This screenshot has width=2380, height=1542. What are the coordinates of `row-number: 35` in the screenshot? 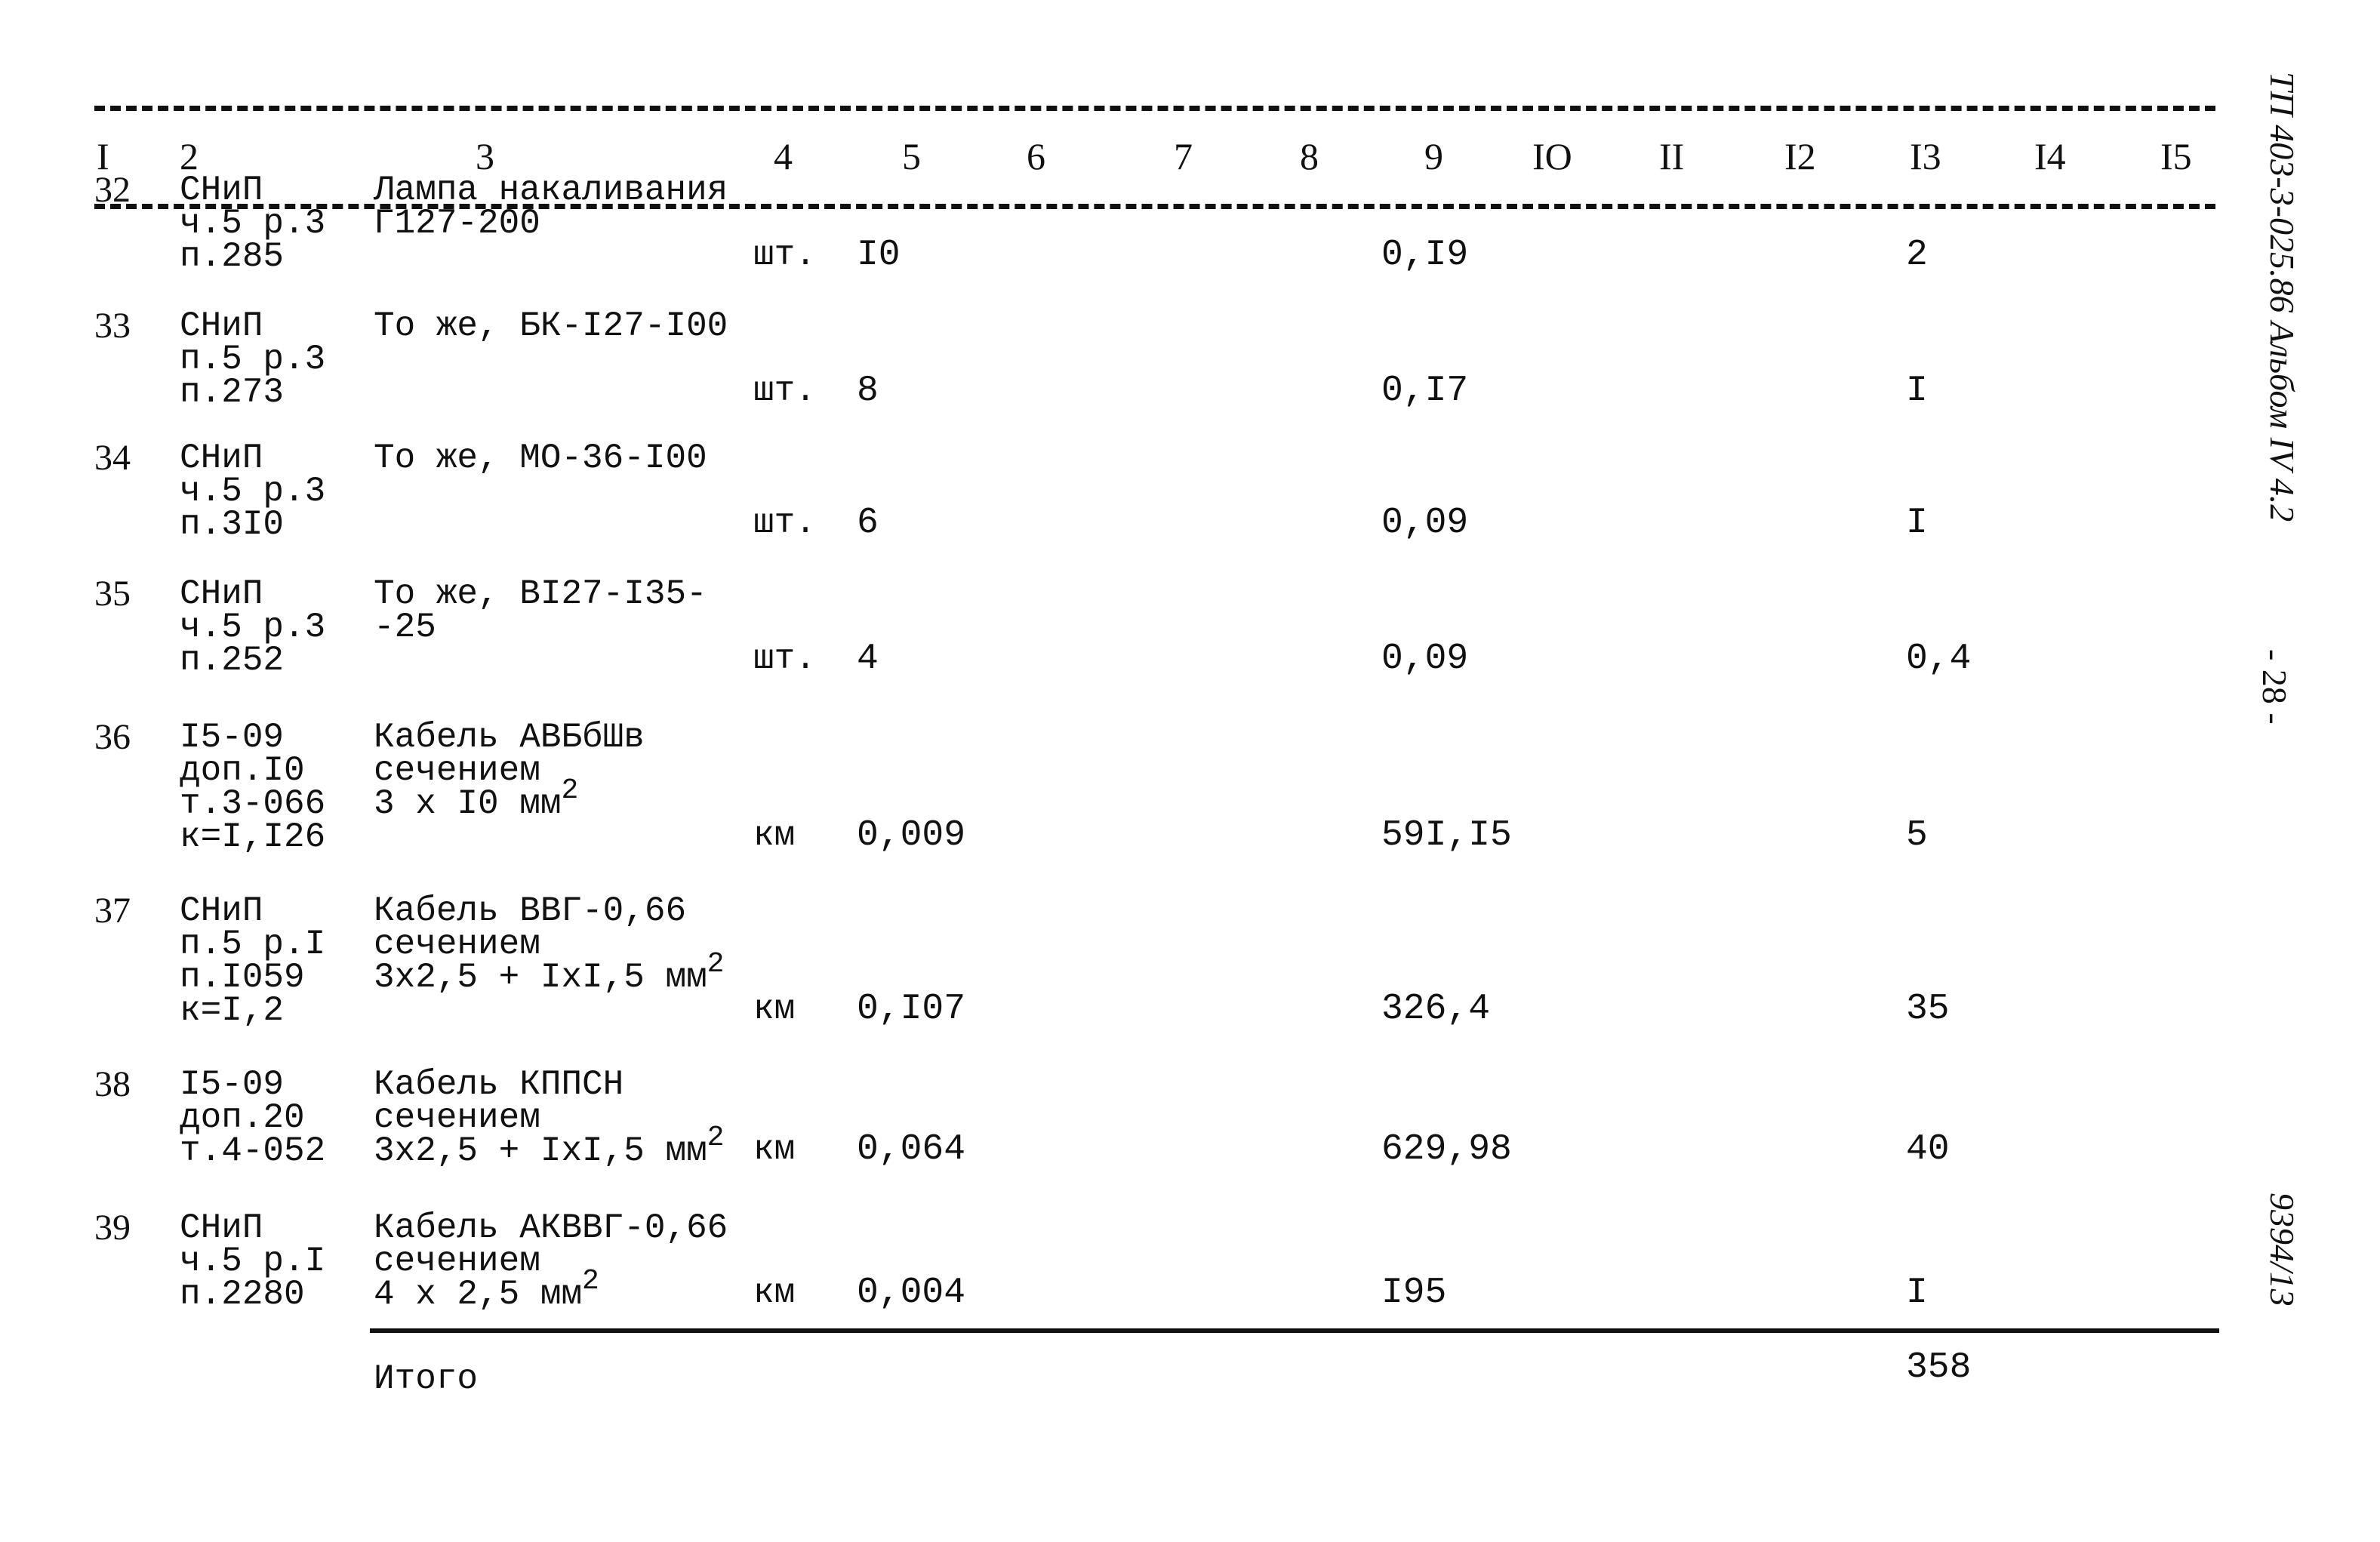 It's located at (112, 594).